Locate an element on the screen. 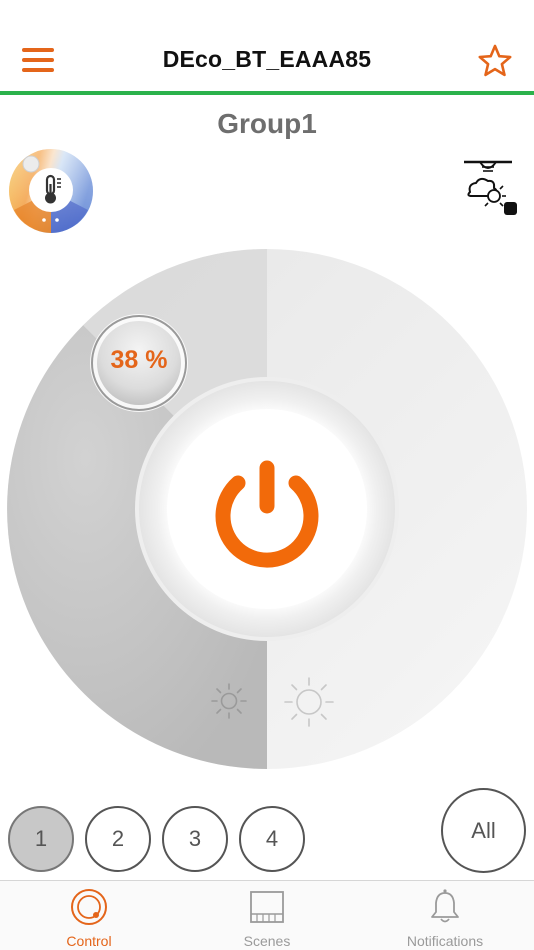  bottom-tab-bar: Control Scenes Notifications is located at coordinates (267, 915).